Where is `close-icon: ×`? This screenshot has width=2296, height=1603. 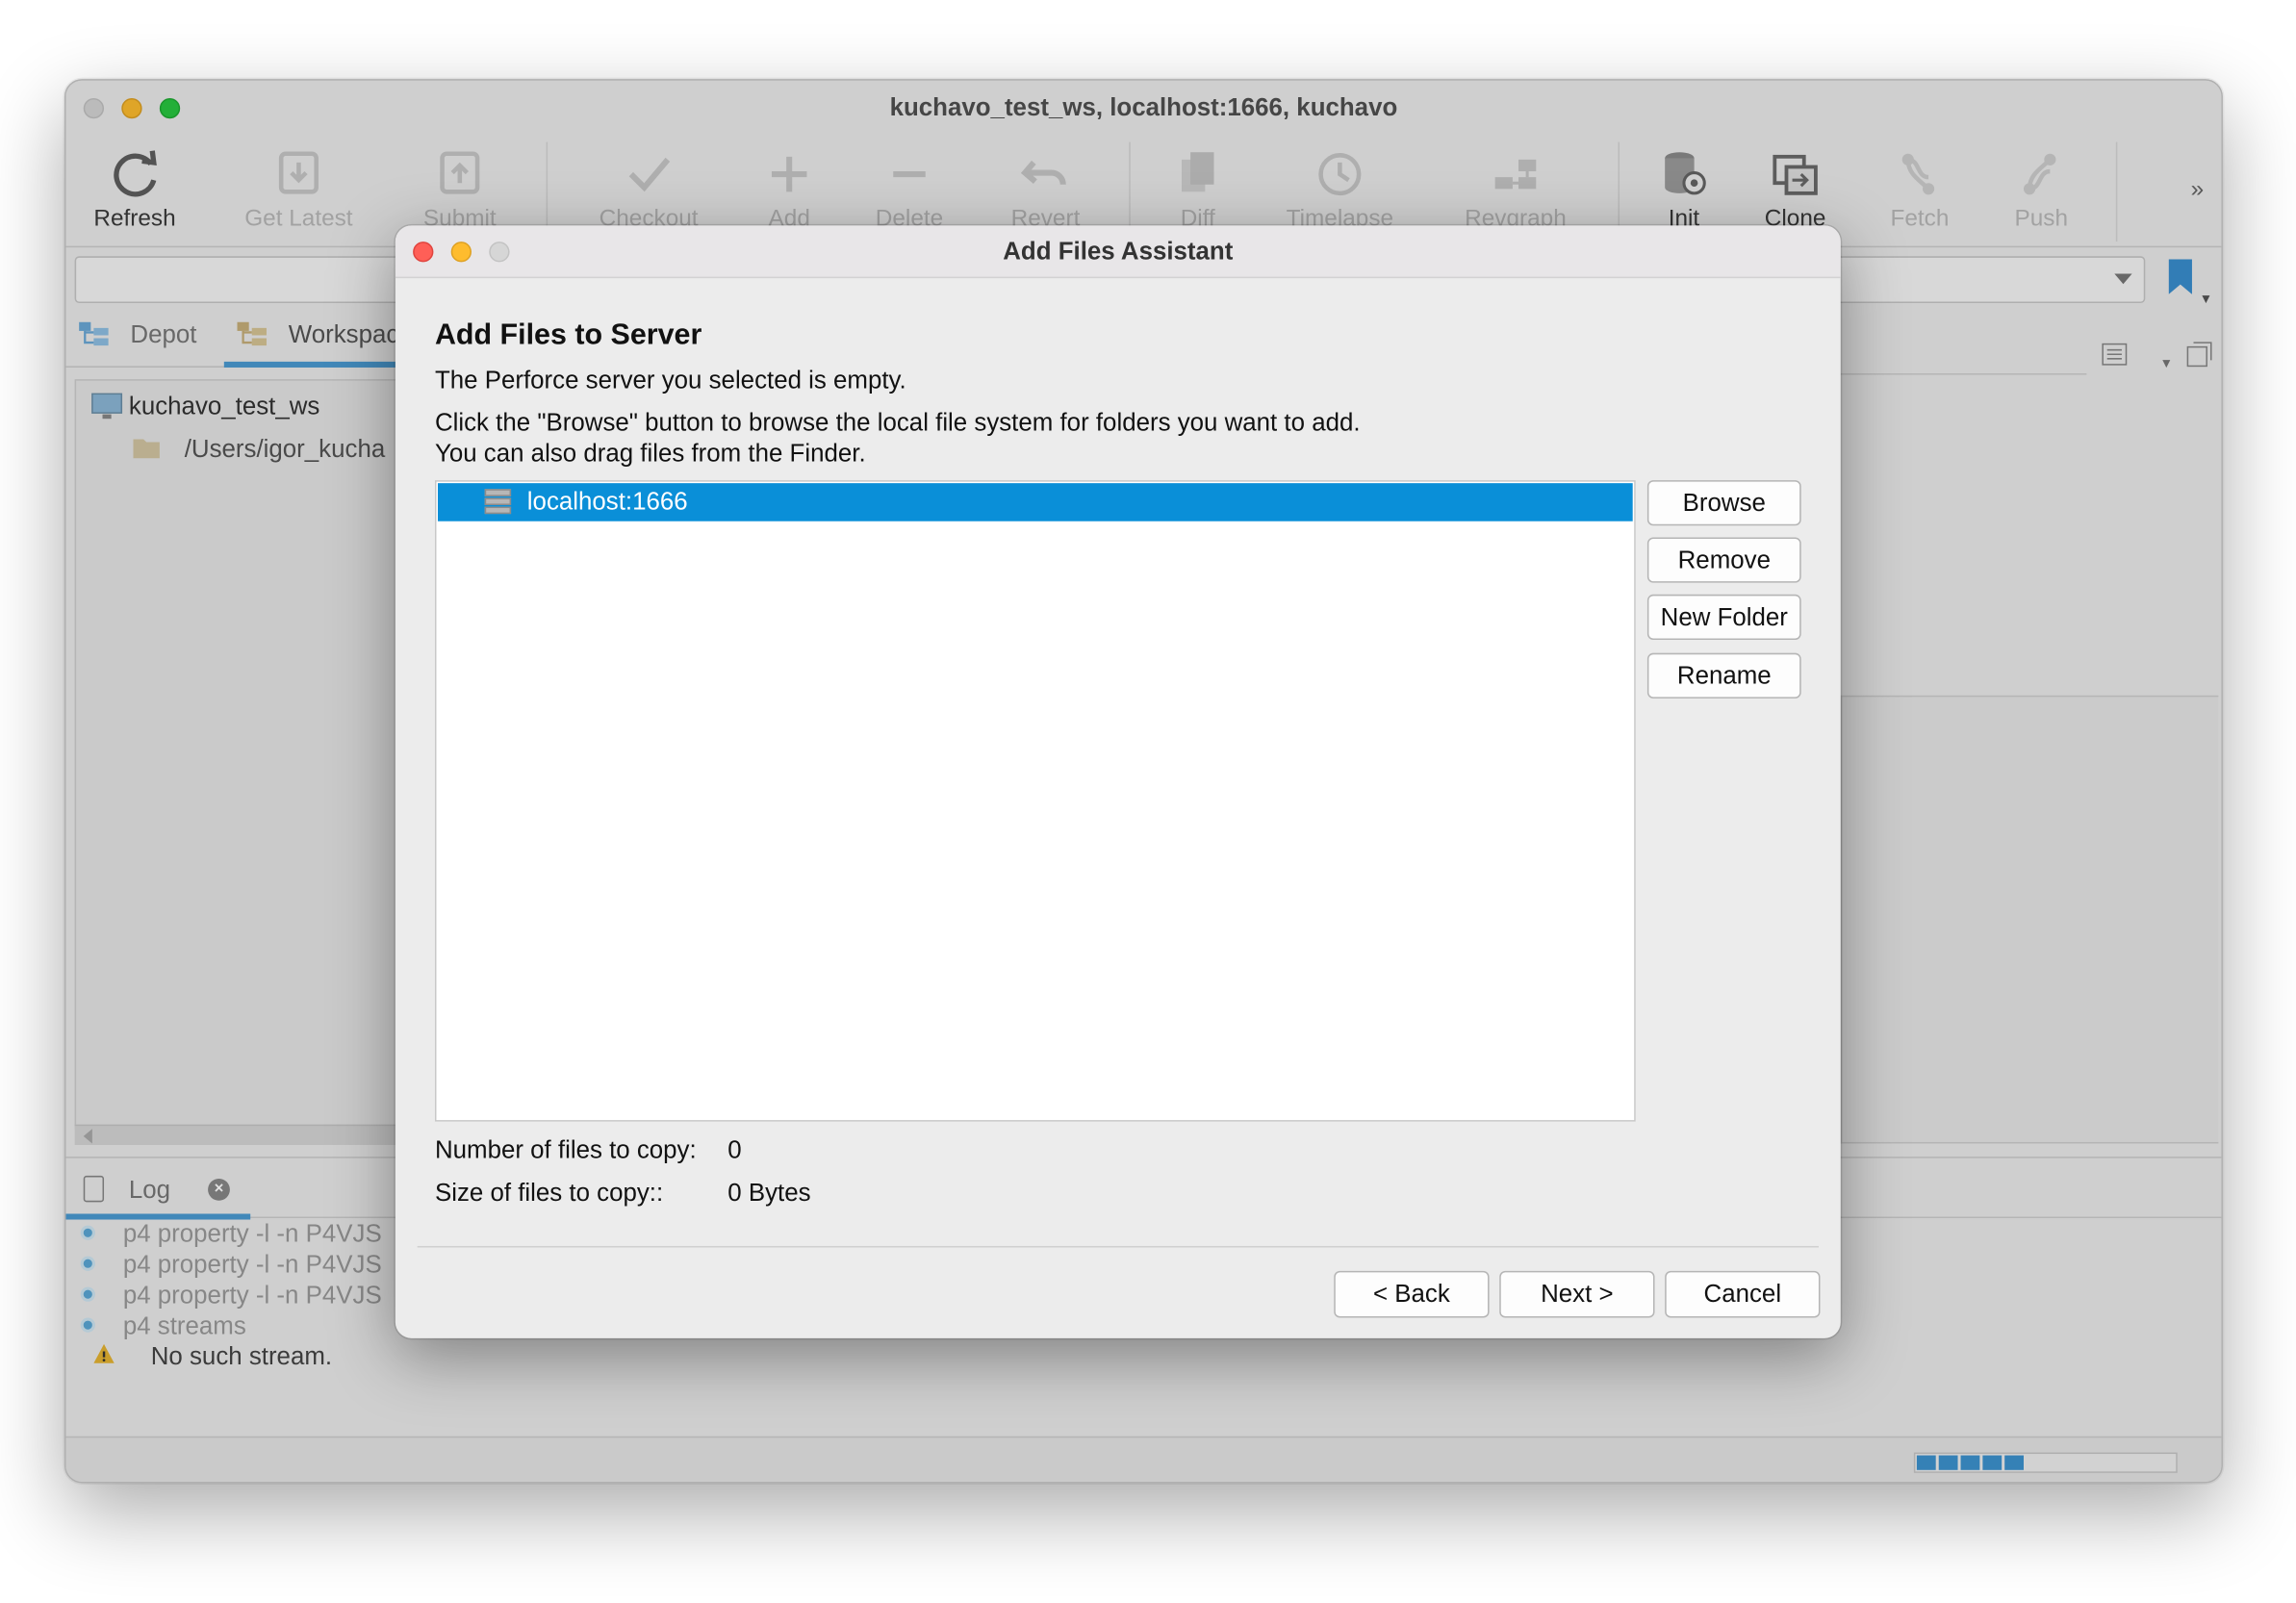
close-icon: × is located at coordinates (219, 1189).